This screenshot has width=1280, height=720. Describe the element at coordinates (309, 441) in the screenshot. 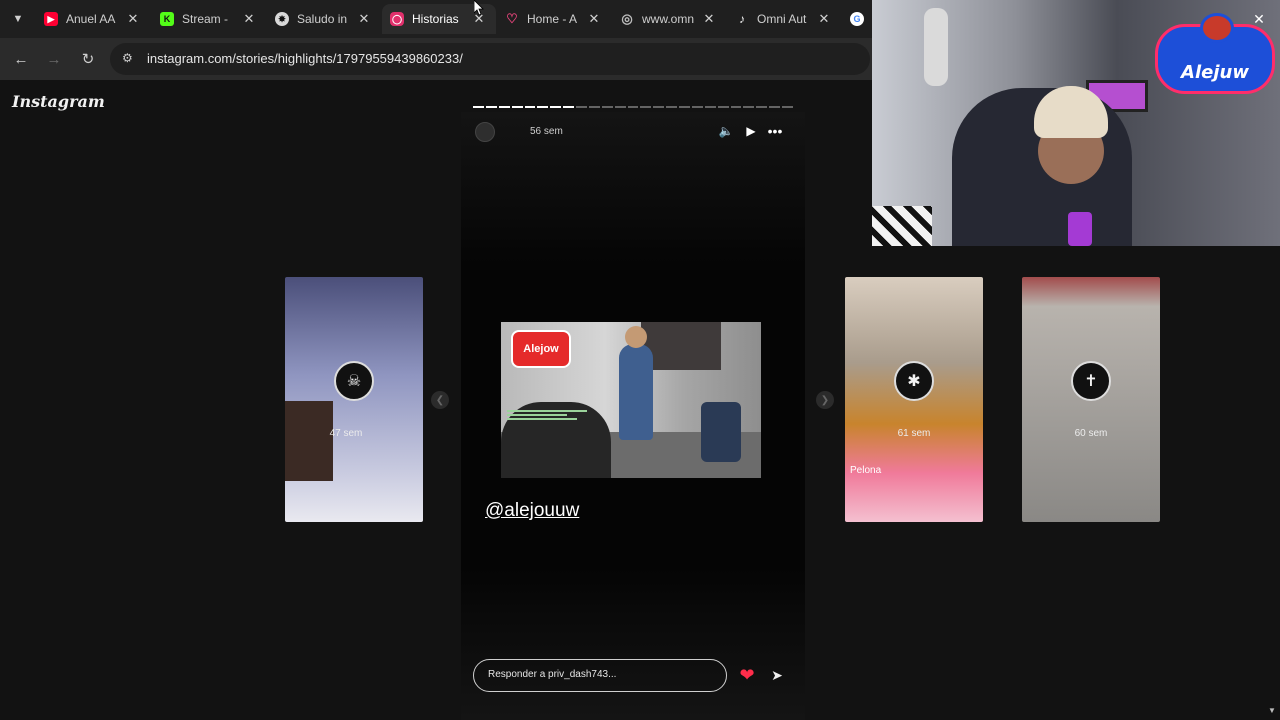

I see `monkey-photo` at that location.